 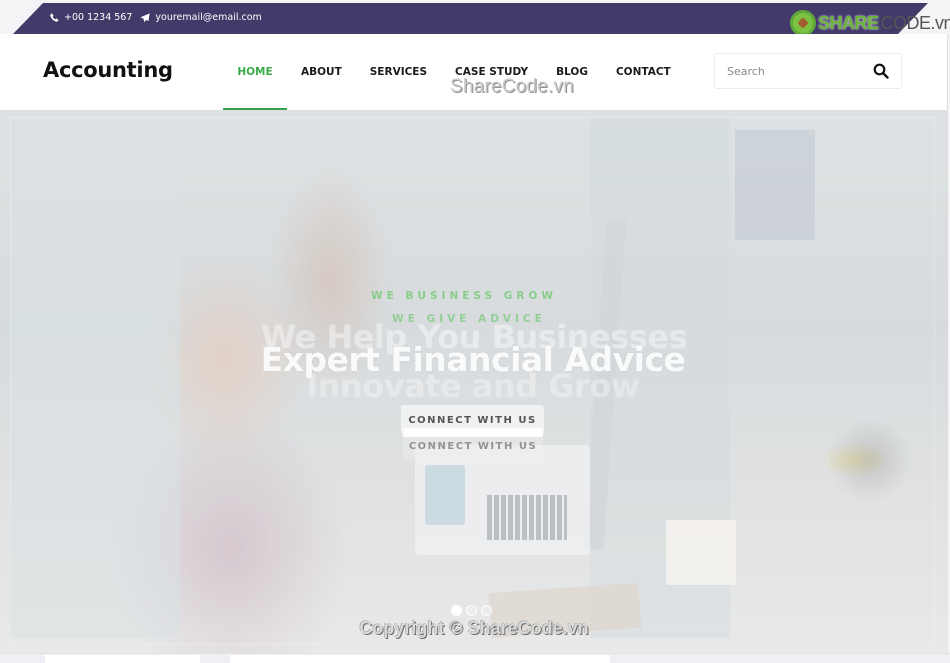 What do you see at coordinates (473, 446) in the screenshot?
I see `connect-with-us-button-secondary: CONNECT WITH US` at bounding box center [473, 446].